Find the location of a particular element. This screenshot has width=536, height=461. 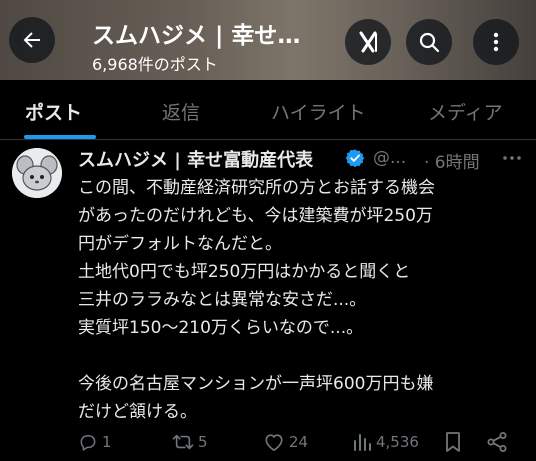

share-icon is located at coordinates (497, 442).